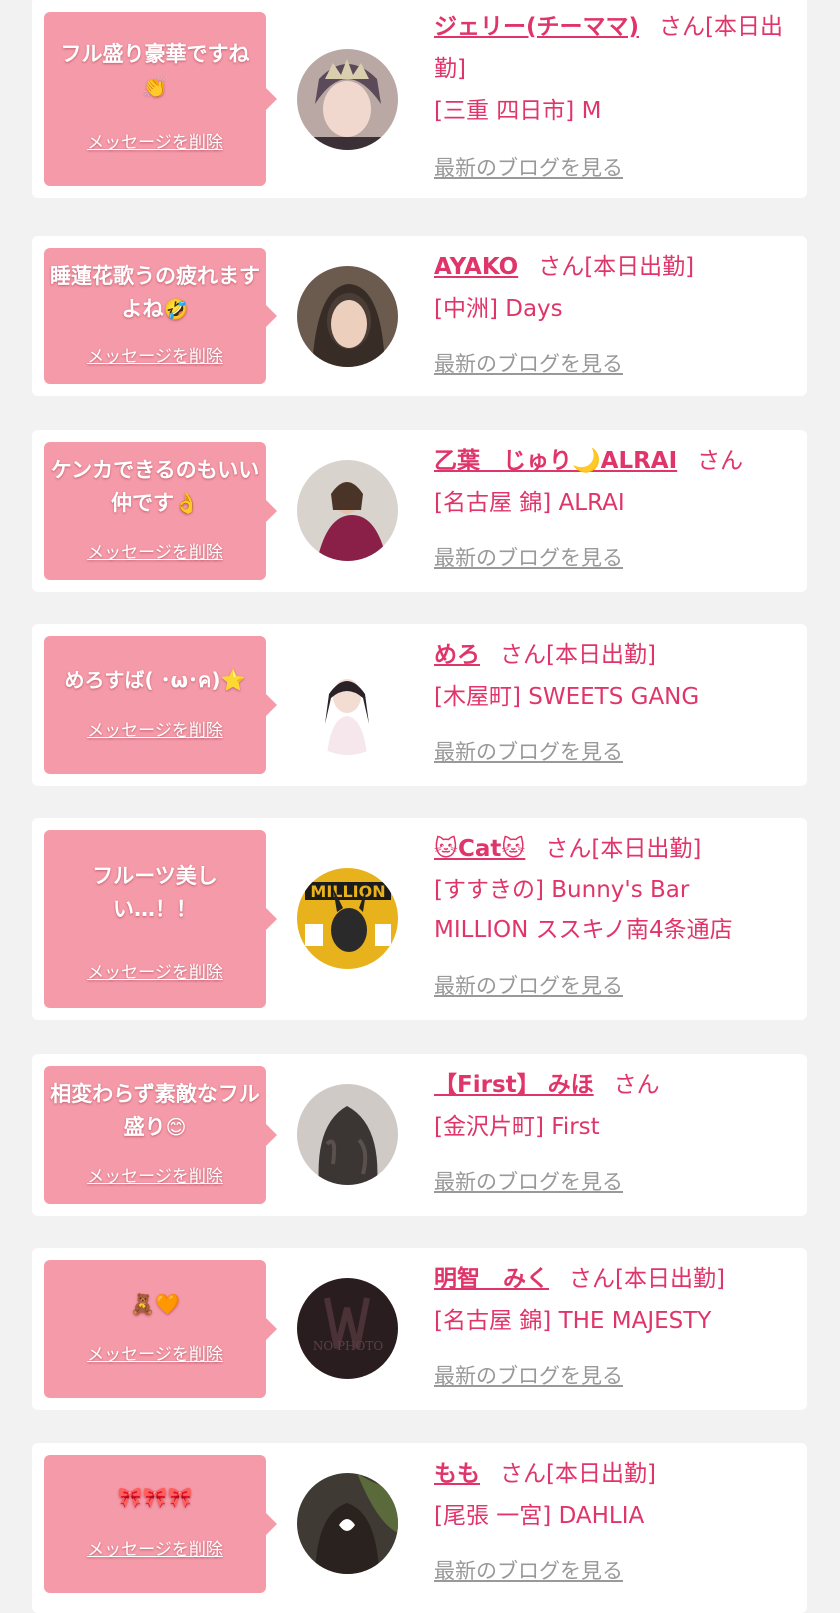 This screenshot has height=1613, width=840. I want to click on cast-name-link: もも, so click(457, 1474).